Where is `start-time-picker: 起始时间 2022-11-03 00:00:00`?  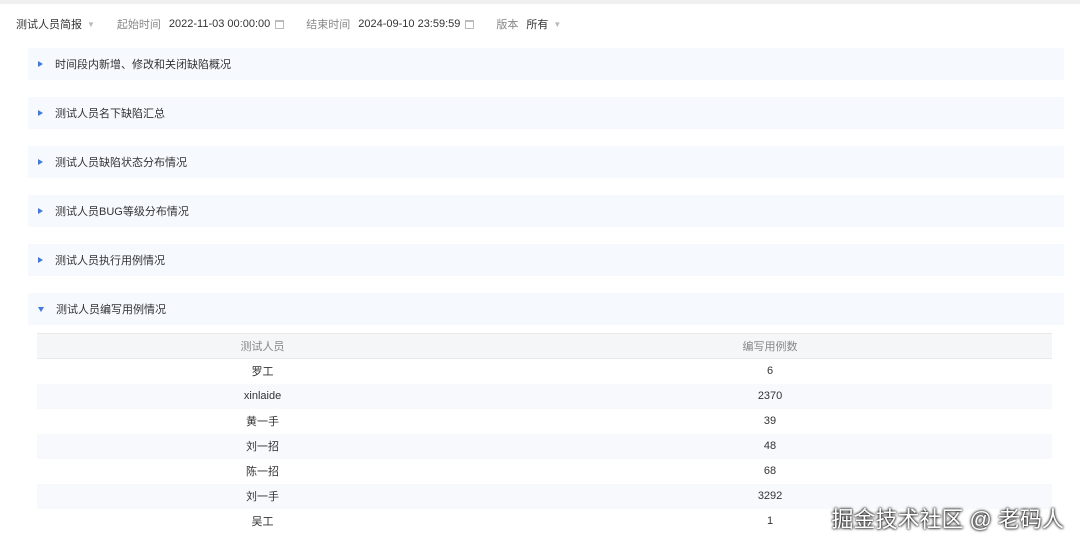 start-time-picker: 起始时间 2022-11-03 00:00:00 is located at coordinates (200, 24).